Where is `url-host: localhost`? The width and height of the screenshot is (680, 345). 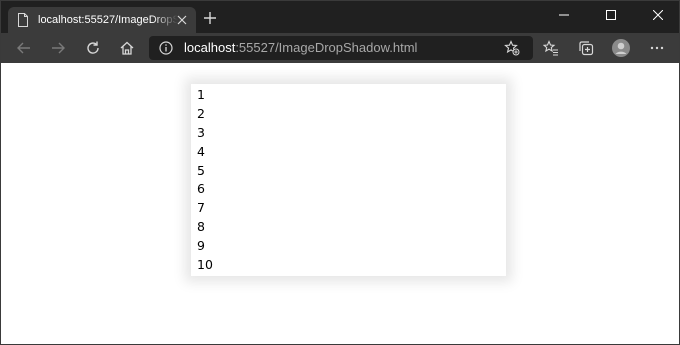
url-host: localhost is located at coordinates (210, 47).